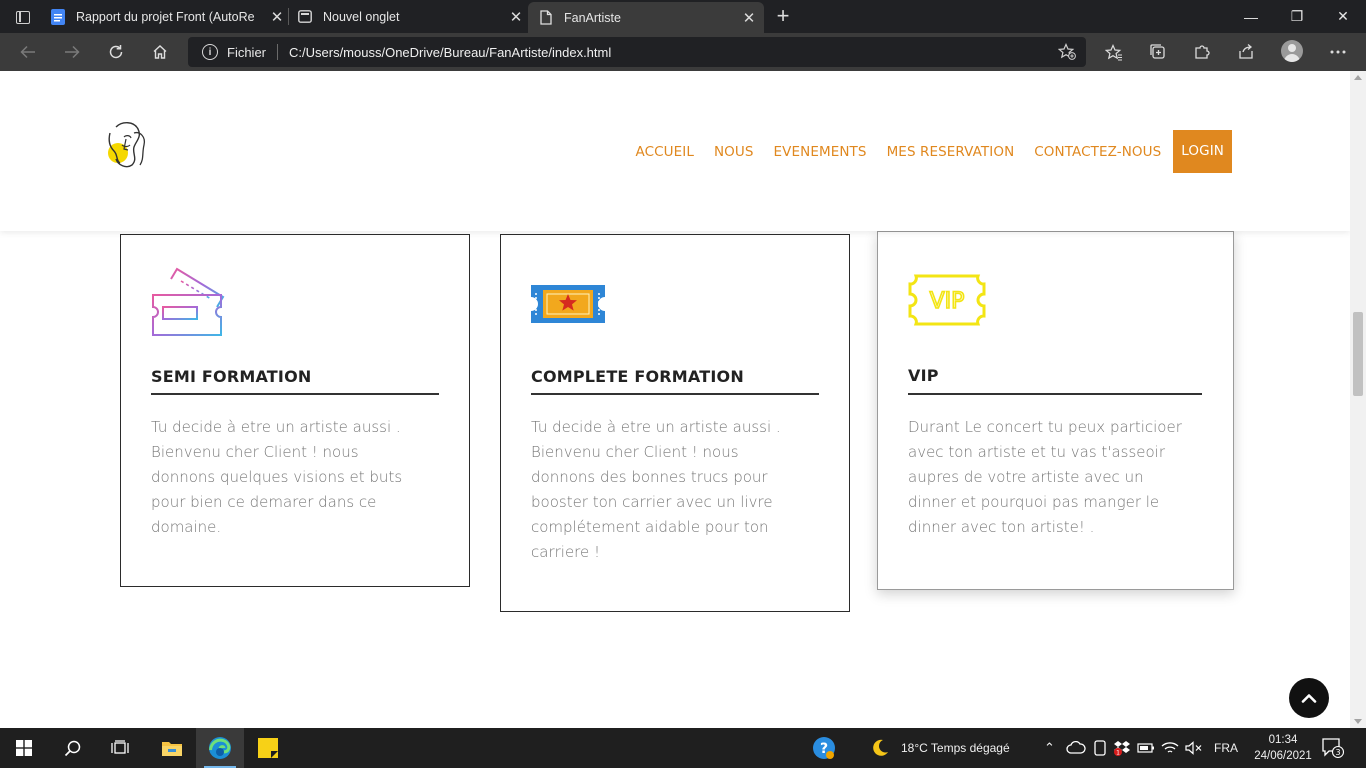  Describe the element at coordinates (268, 748) in the screenshot. I see `sticky-notes-icon` at that location.